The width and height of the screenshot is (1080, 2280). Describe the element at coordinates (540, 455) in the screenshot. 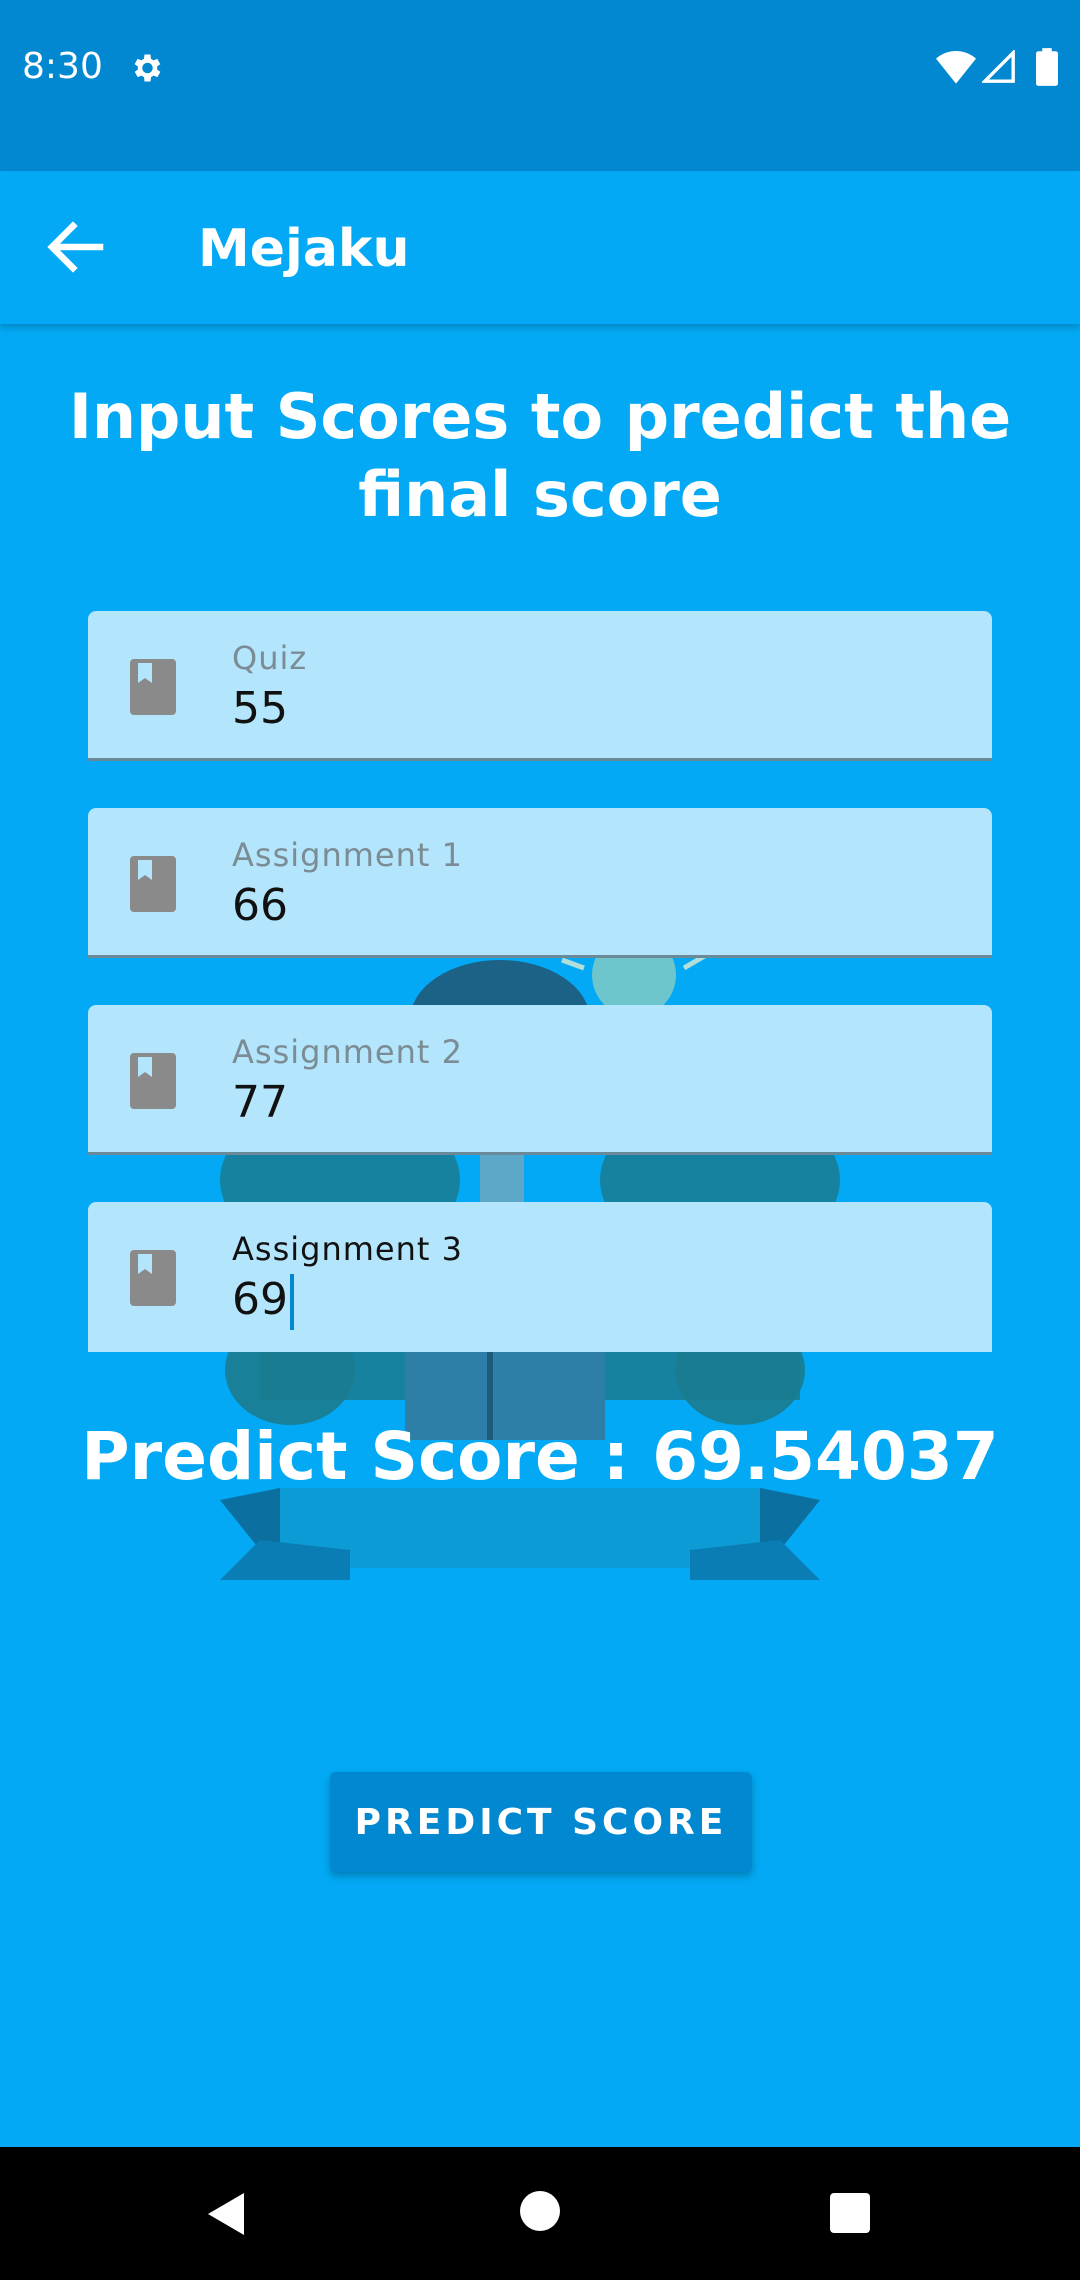

I see `page-title: Input Scores to predict the final score` at that location.